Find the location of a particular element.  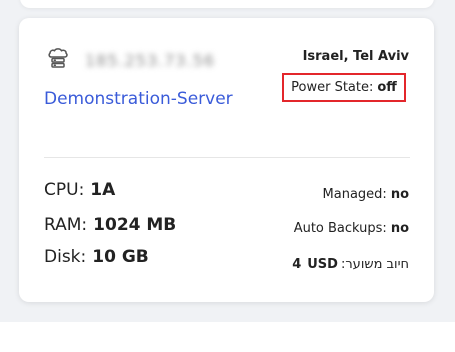

managed-label: Managed: is located at coordinates (354, 194).